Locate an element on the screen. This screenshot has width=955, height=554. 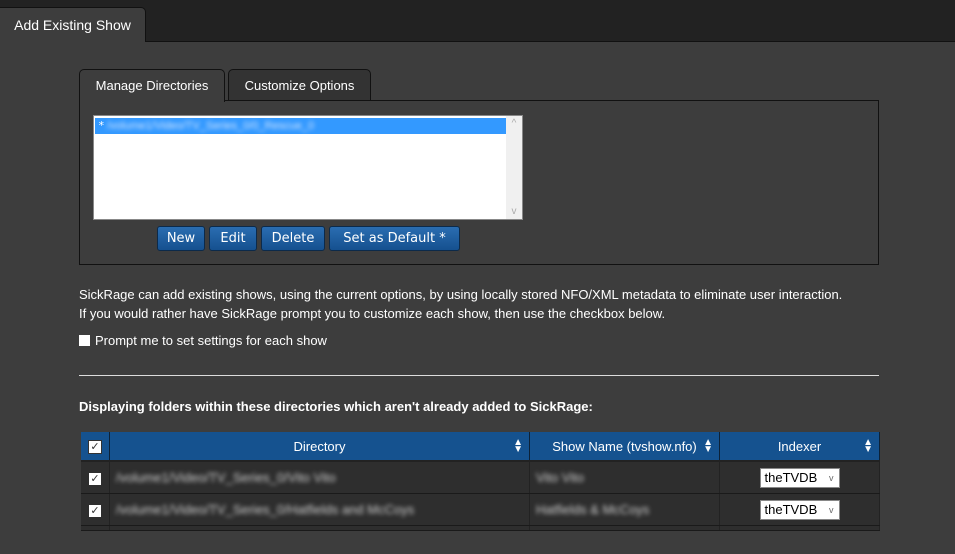
delete-button: Delete is located at coordinates (293, 238).